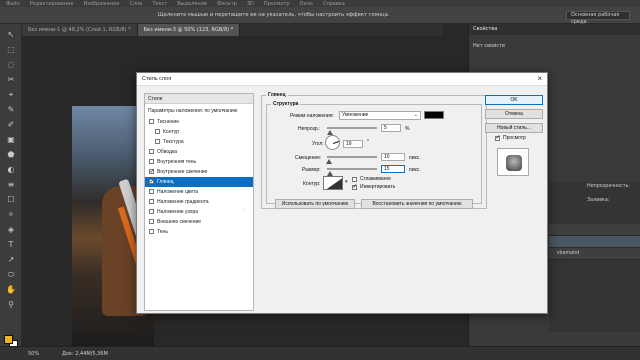  I want to click on menu-item: Слои, so click(135, 4).